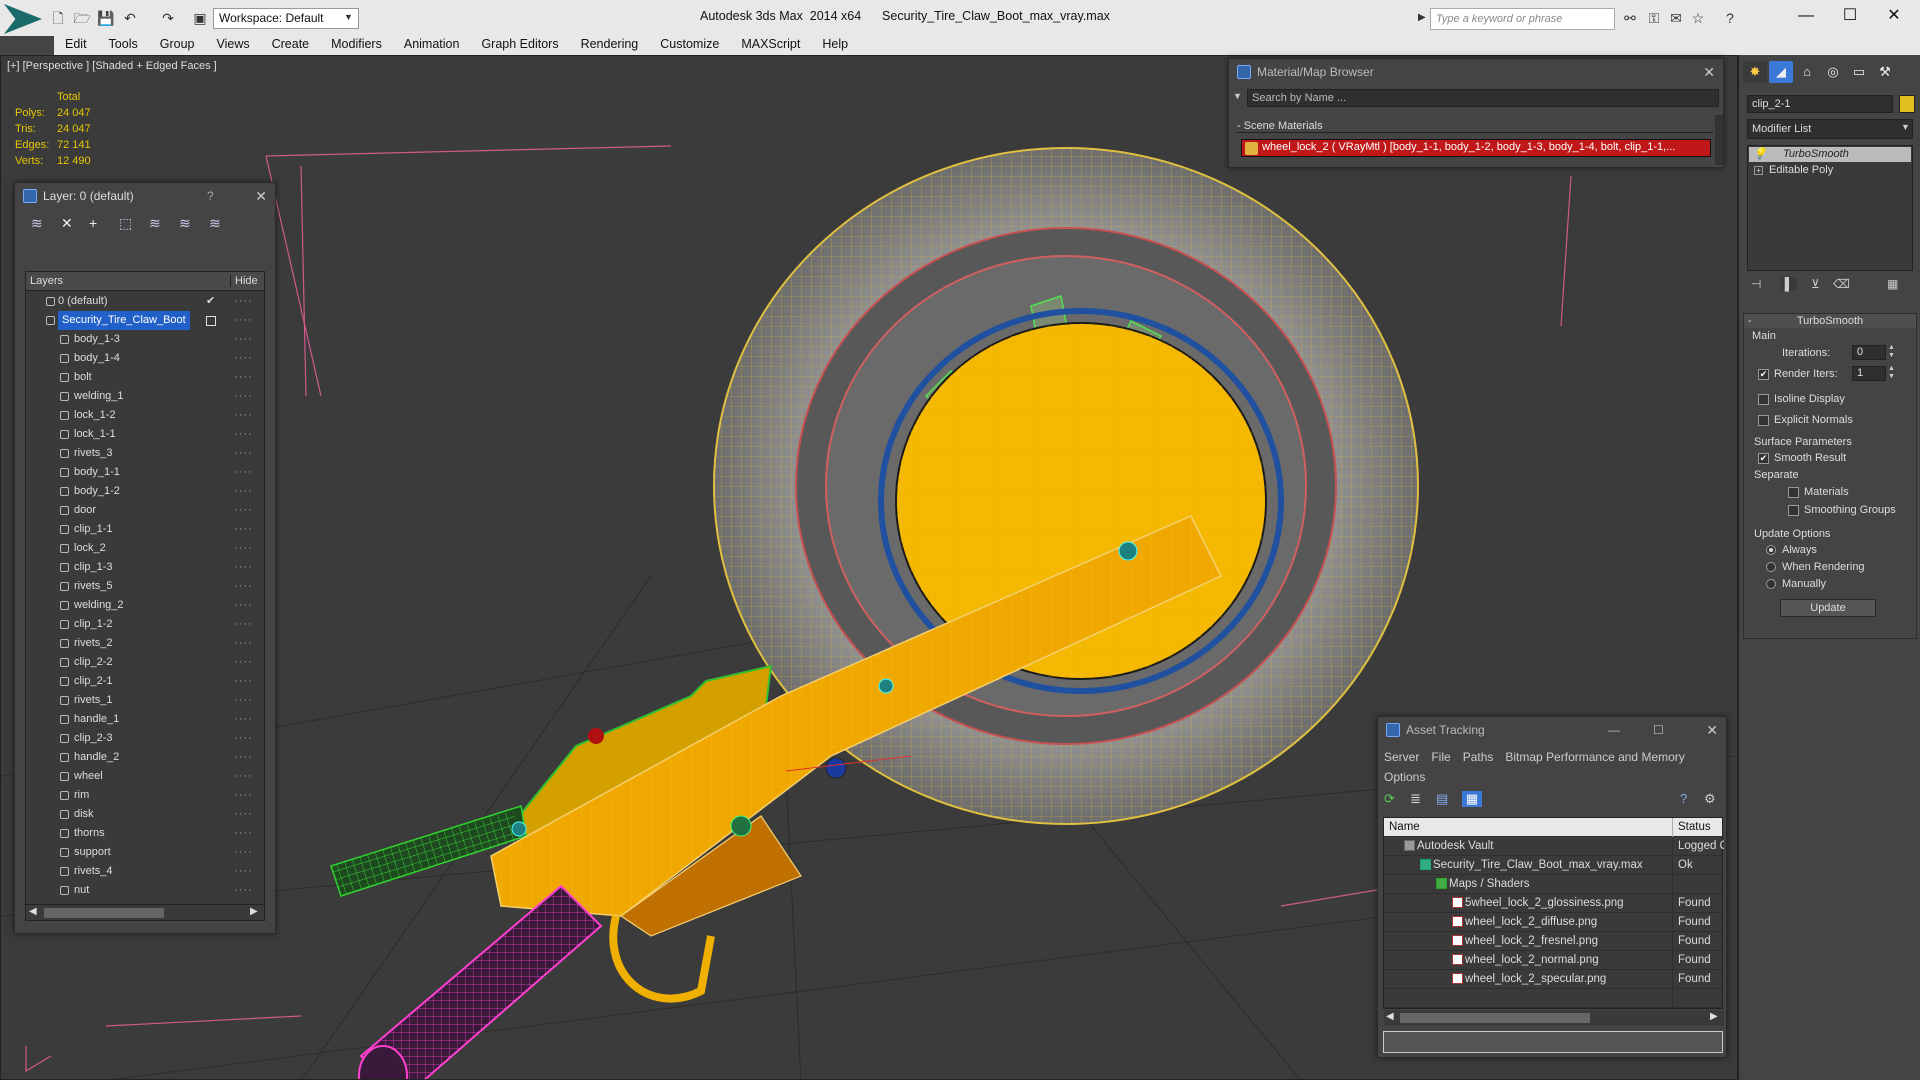 The width and height of the screenshot is (1920, 1080). What do you see at coordinates (145, 339) in the screenshot?
I see `layer-row: body_1-3 ····` at bounding box center [145, 339].